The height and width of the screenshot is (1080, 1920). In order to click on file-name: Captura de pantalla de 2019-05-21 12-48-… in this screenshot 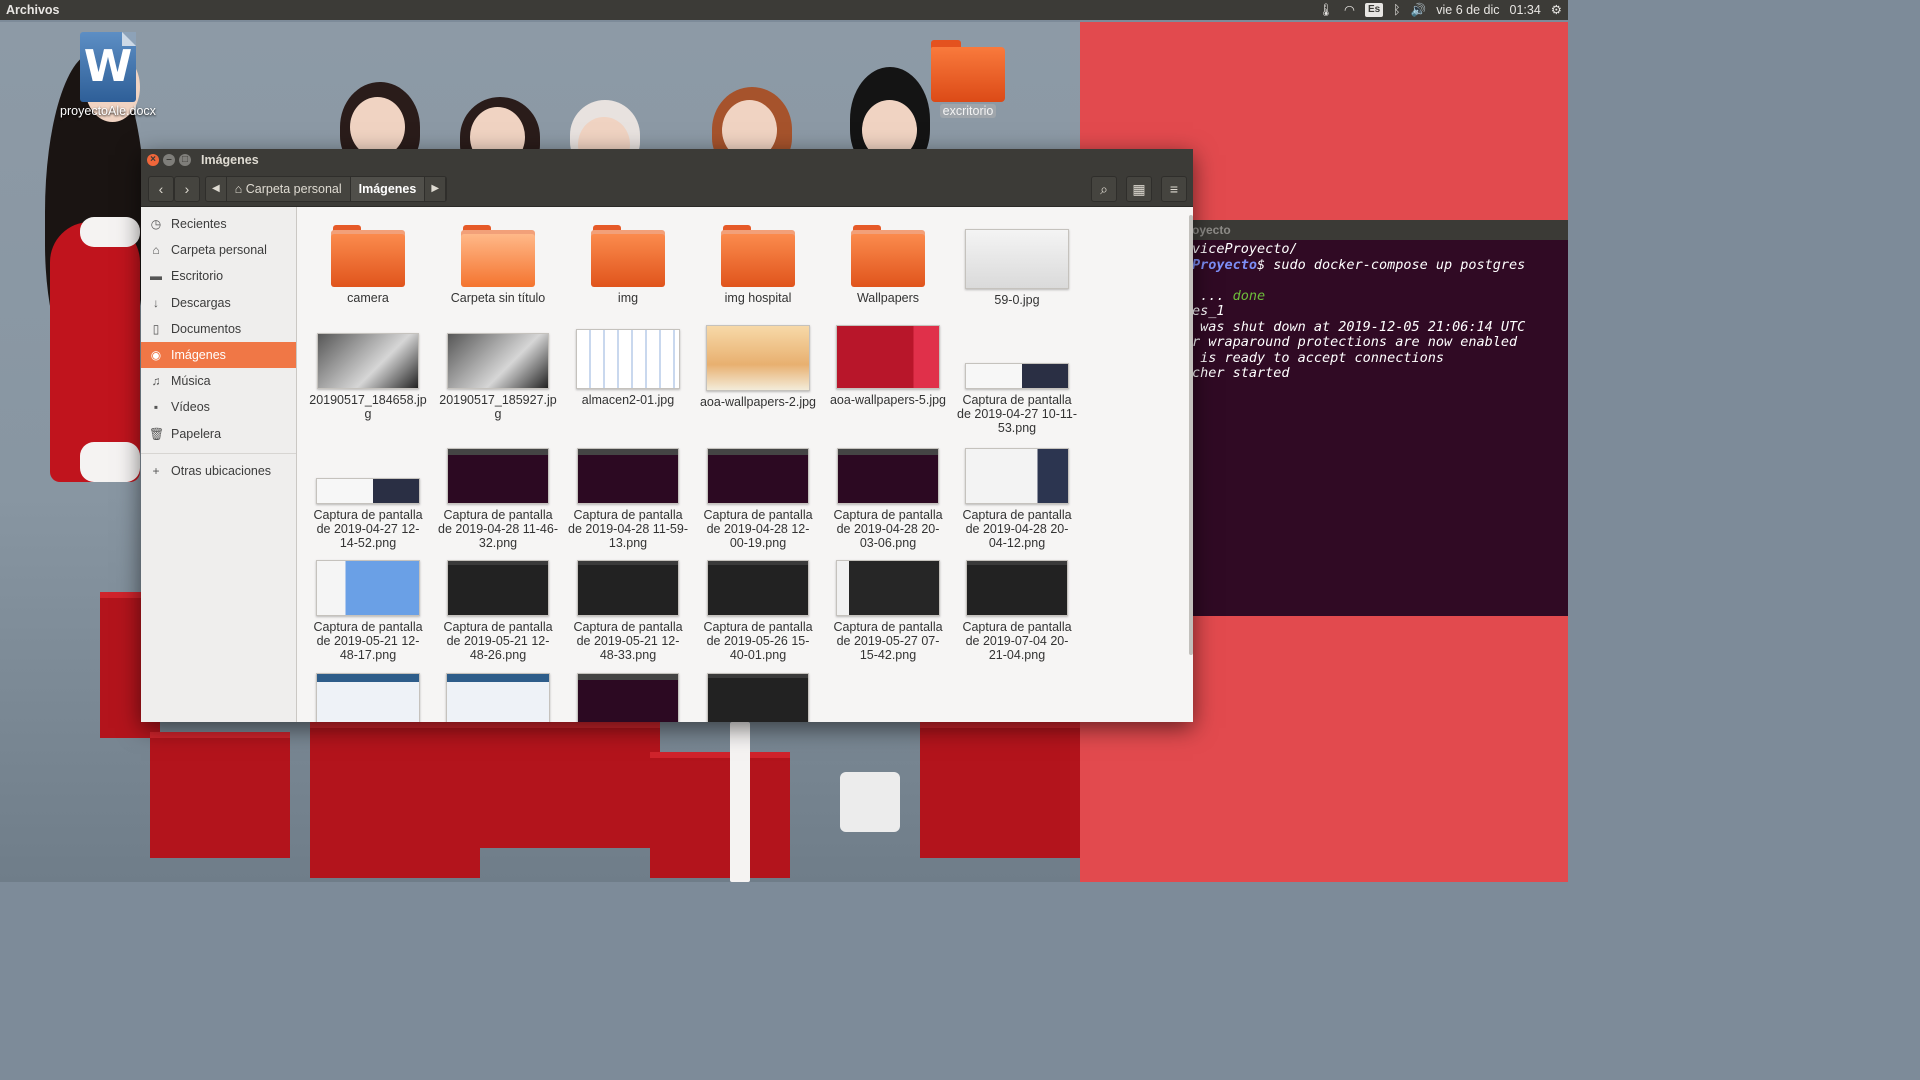, I will do `click(498, 641)`.